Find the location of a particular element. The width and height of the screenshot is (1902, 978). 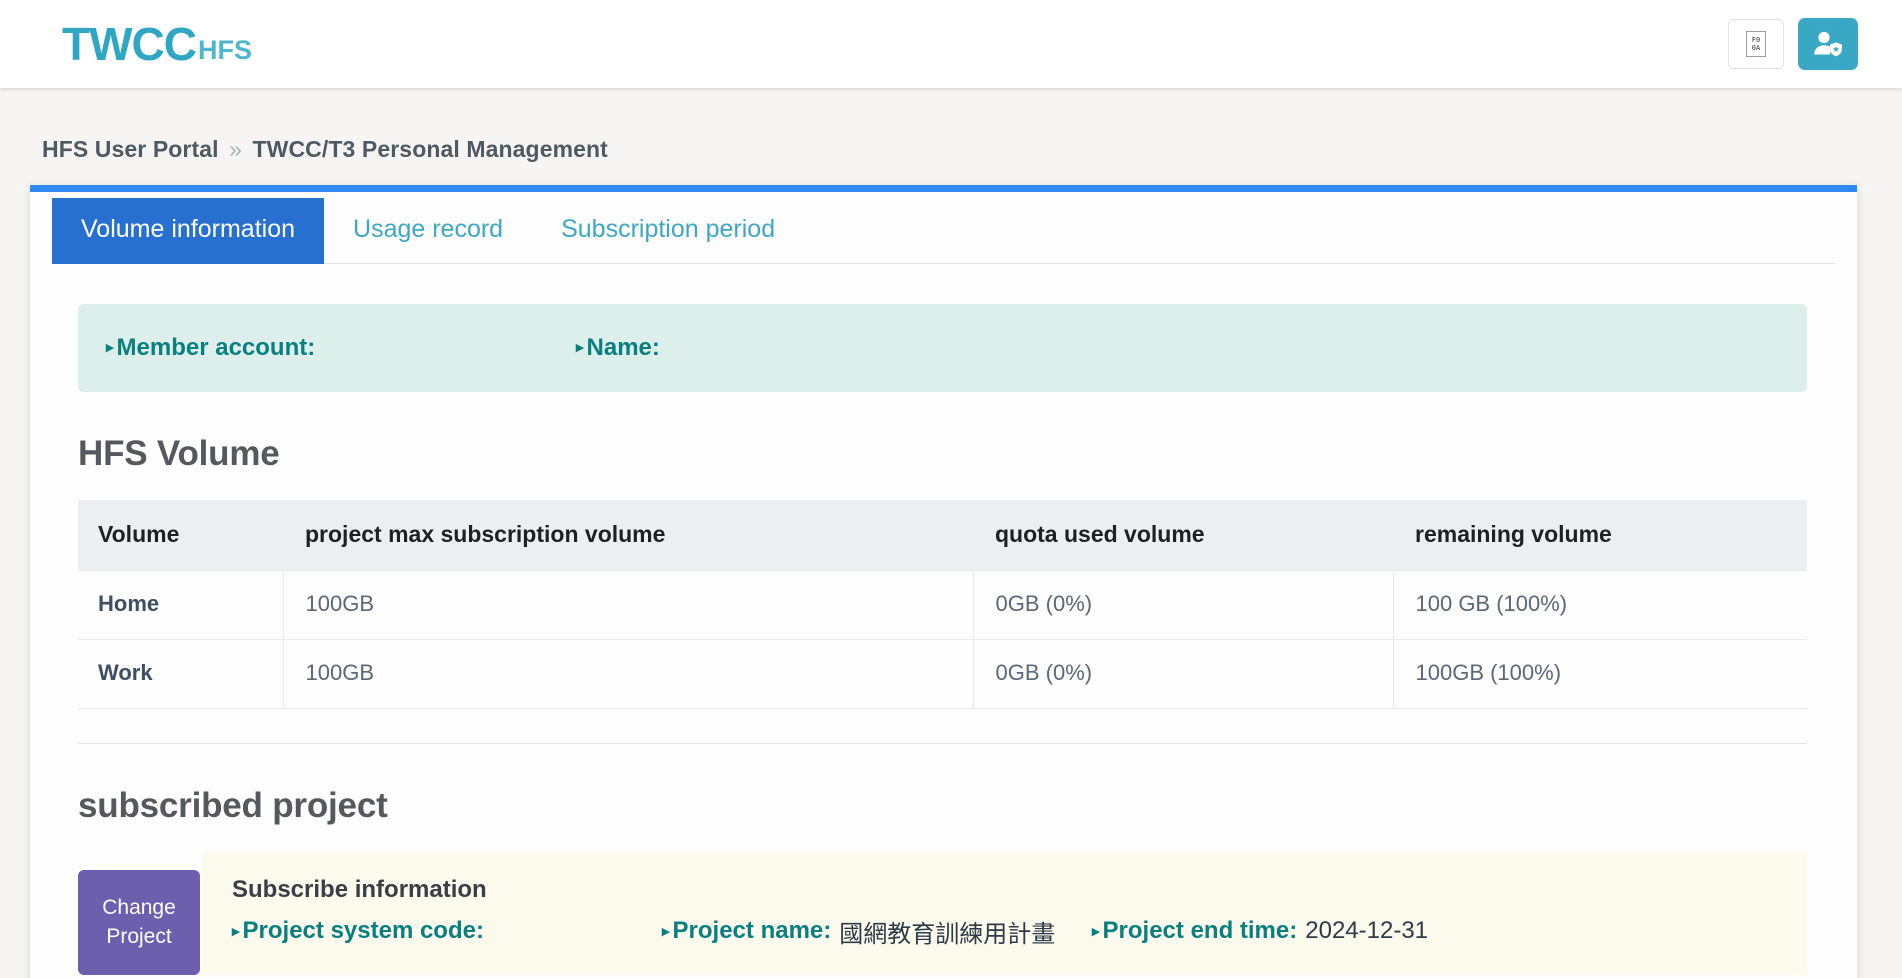

column-header-max-subscription: project max subscription volume is located at coordinates (628, 534).